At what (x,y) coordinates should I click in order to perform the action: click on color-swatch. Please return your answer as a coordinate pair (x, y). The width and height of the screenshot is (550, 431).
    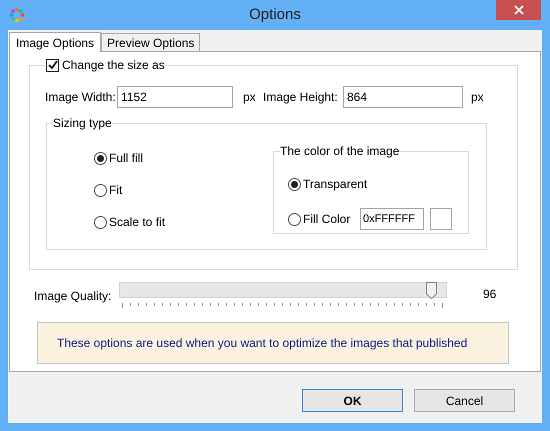
    Looking at the image, I should click on (441, 219).